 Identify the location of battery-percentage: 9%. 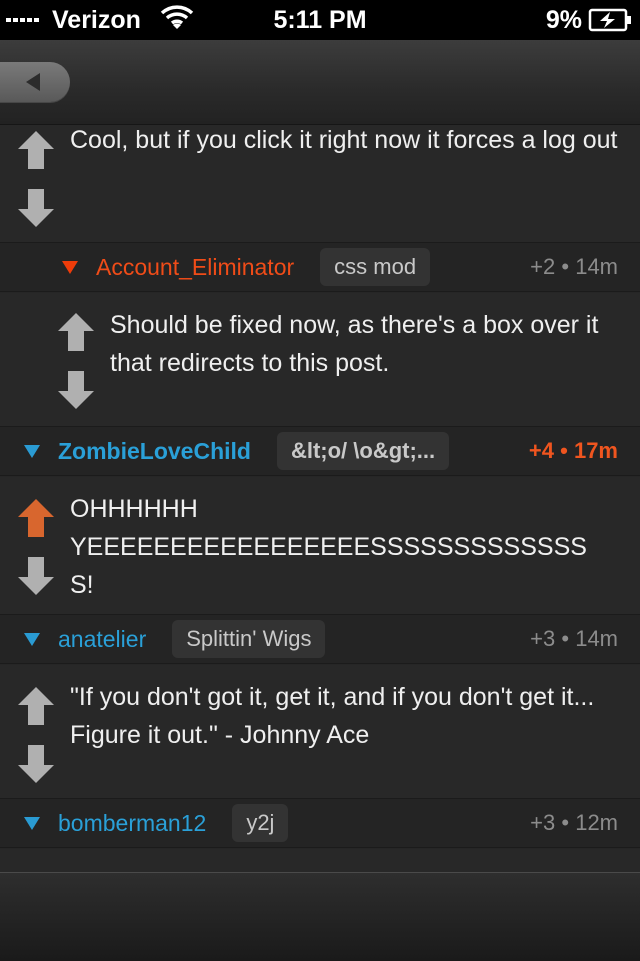
(563, 20).